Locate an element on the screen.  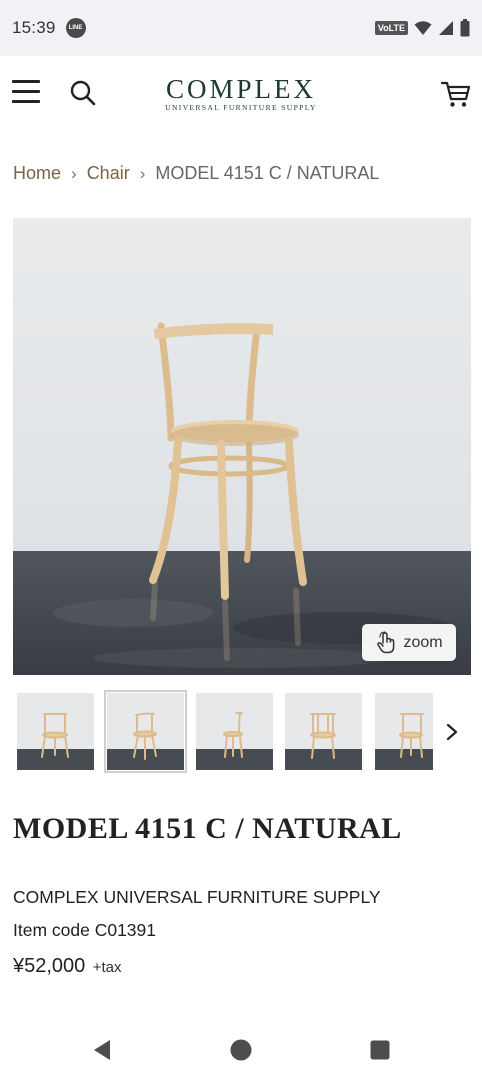
logo-sub-text: UNIVERSAL FURNITURE SUPPLY is located at coordinates (241, 107).